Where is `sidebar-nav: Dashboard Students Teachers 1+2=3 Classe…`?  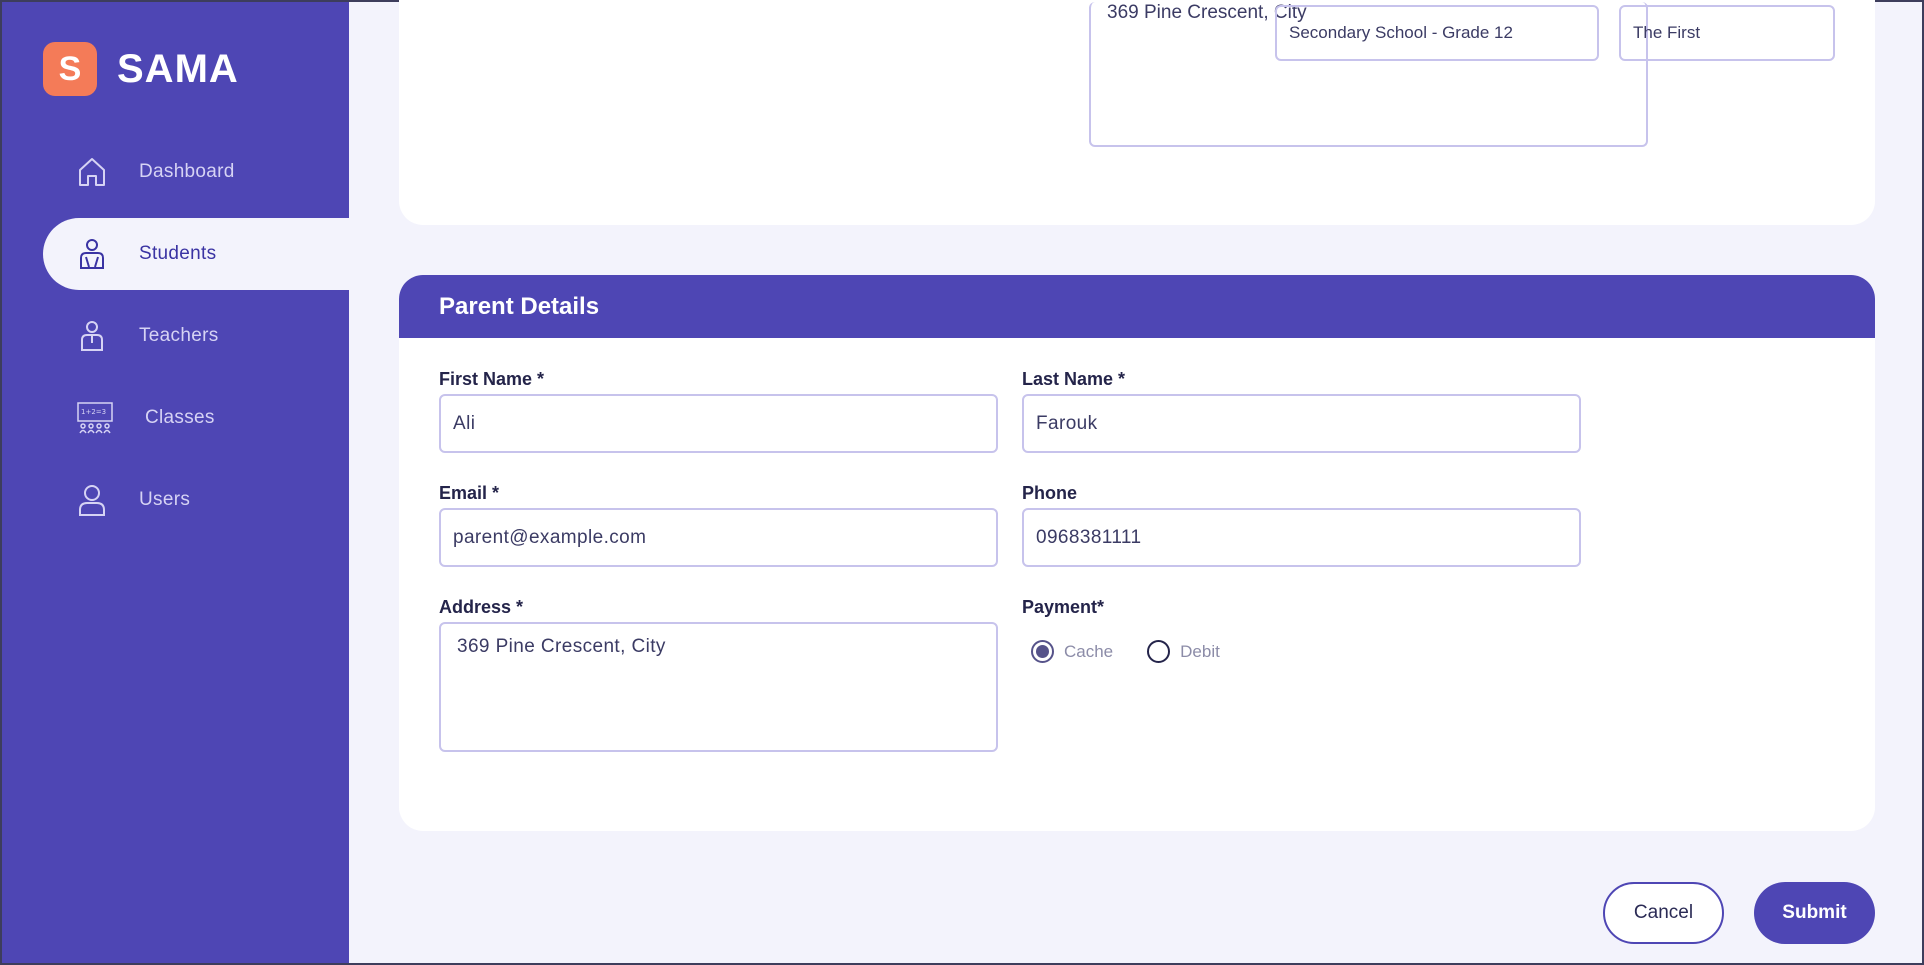
sidebar-nav: Dashboard Students Teachers 1+2=3 Classe… is located at coordinates (196, 341).